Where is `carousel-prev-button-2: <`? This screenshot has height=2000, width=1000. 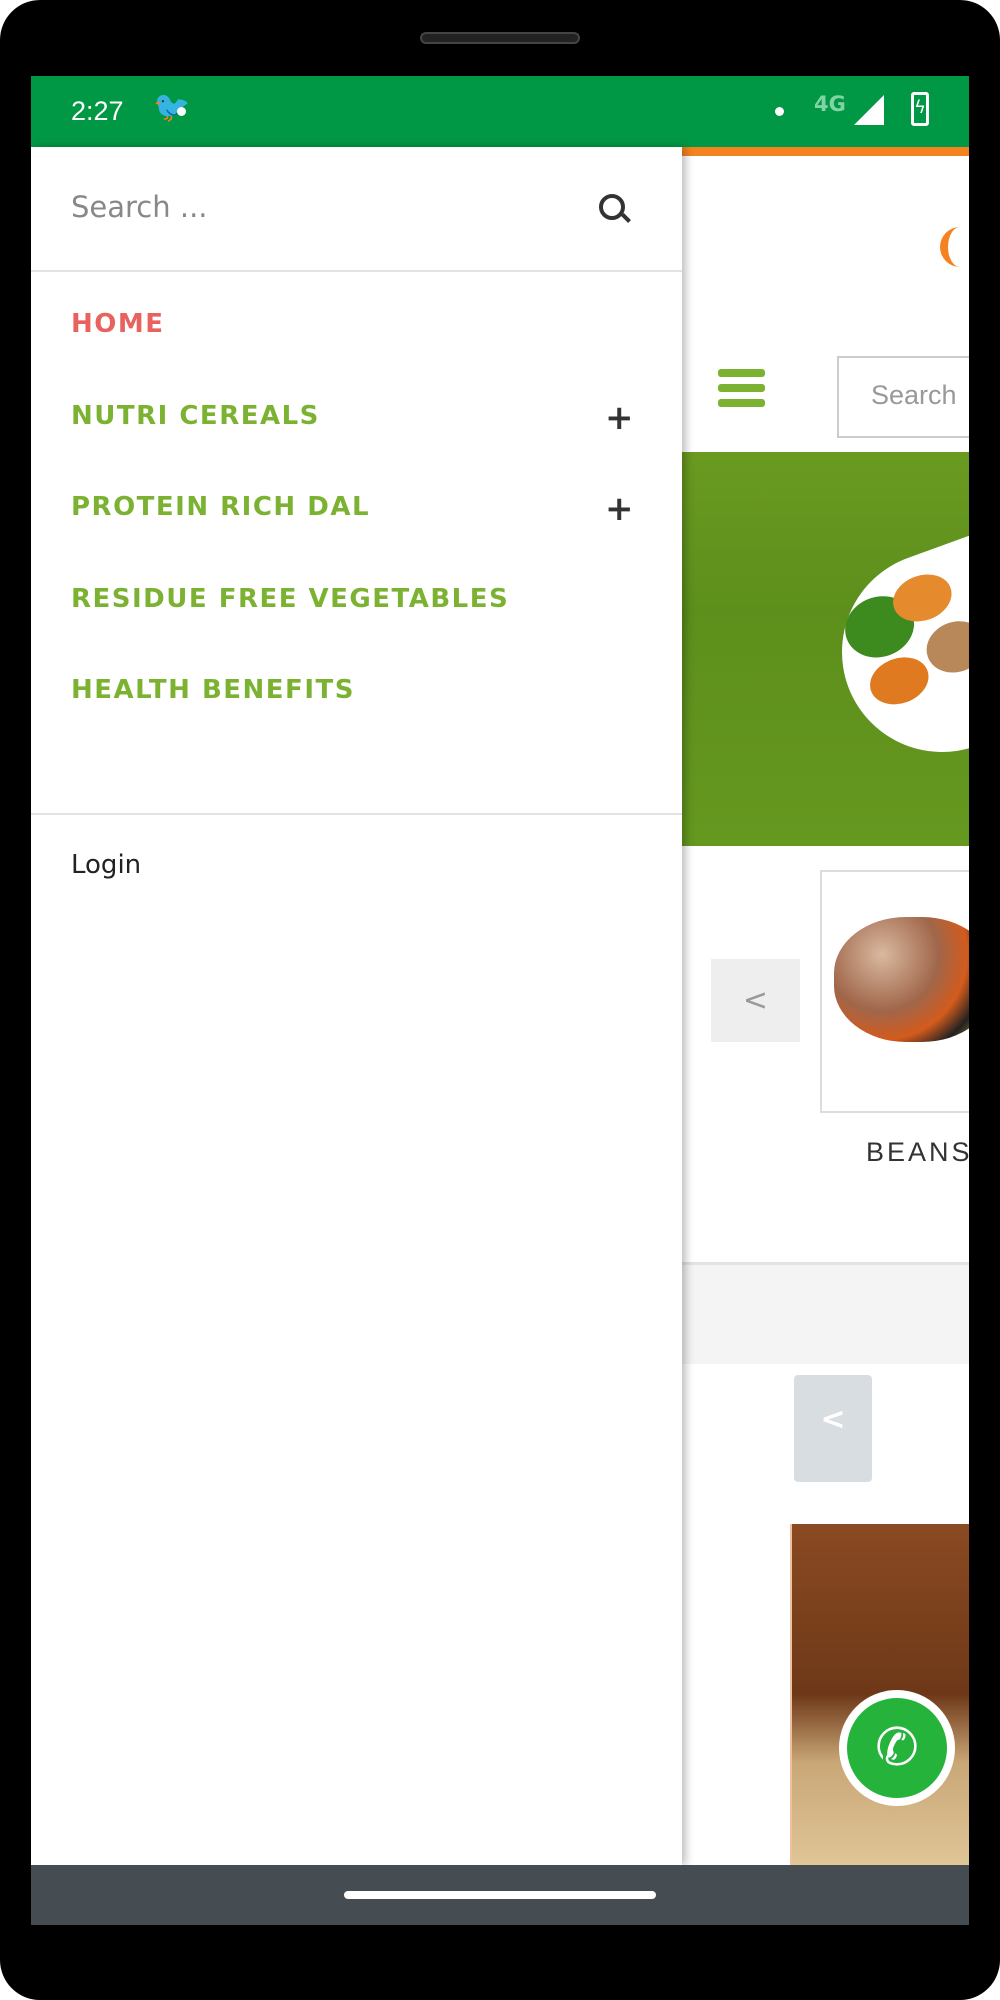
carousel-prev-button-2: < is located at coordinates (833, 1428).